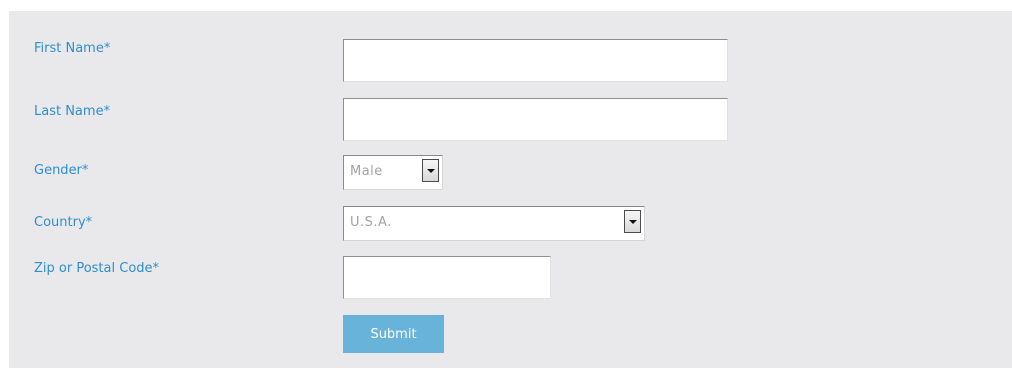 The width and height of the screenshot is (1012, 371). I want to click on country-selected-value: U.S.A., so click(371, 222).